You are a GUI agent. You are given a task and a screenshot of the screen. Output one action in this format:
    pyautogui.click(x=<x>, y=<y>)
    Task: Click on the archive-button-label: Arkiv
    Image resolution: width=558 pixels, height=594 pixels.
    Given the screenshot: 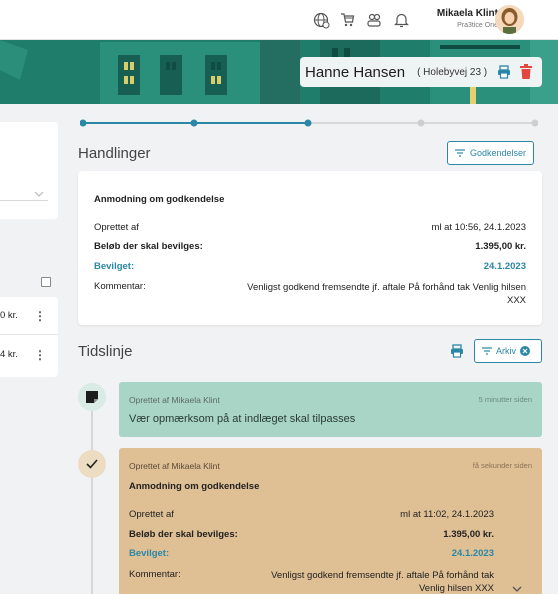 What is the action you would take?
    pyautogui.click(x=506, y=351)
    